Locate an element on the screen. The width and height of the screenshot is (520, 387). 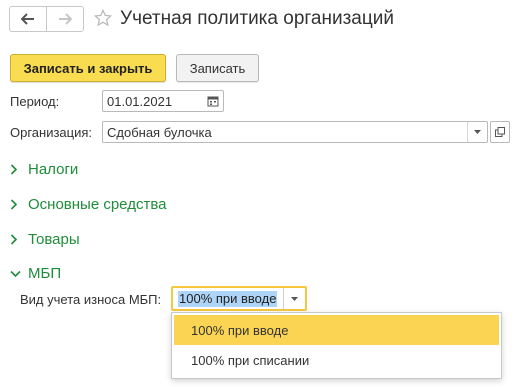
group-goods: Товары is located at coordinates (45, 239).